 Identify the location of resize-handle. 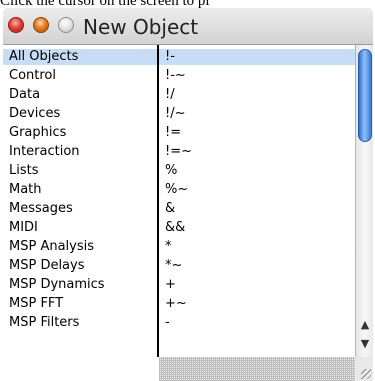
(364, 369).